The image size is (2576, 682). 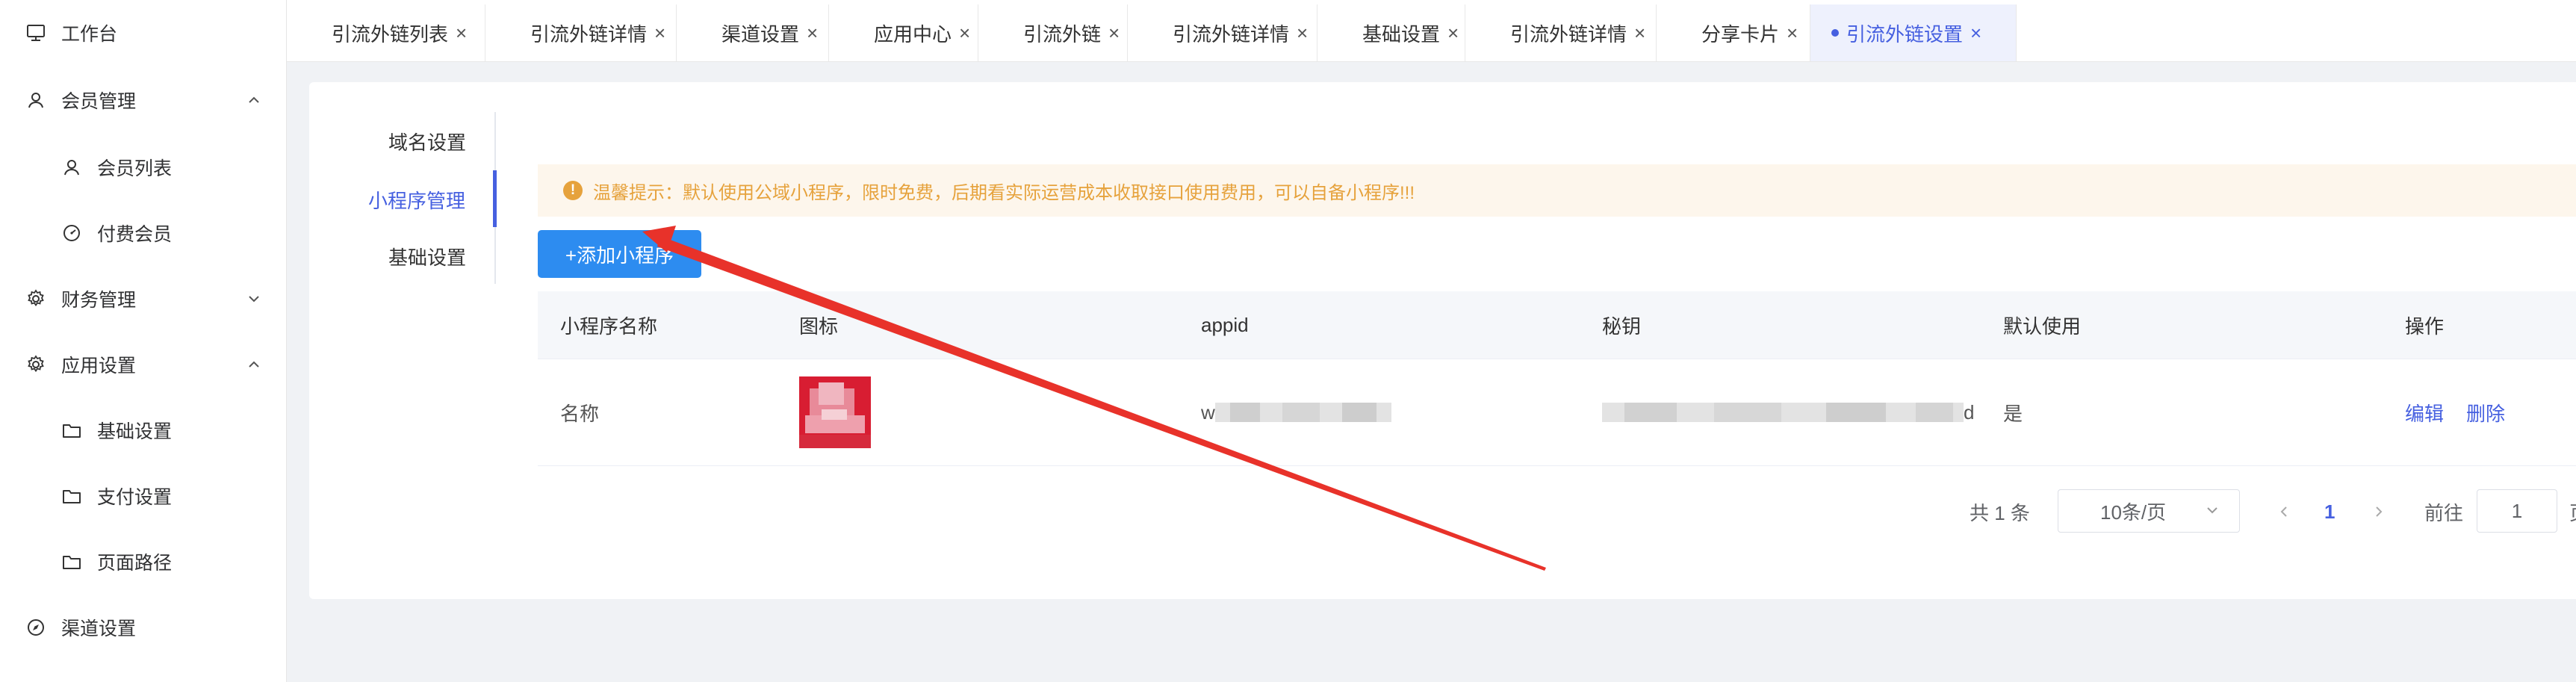 I want to click on edit-link: 编辑, so click(x=2424, y=413).